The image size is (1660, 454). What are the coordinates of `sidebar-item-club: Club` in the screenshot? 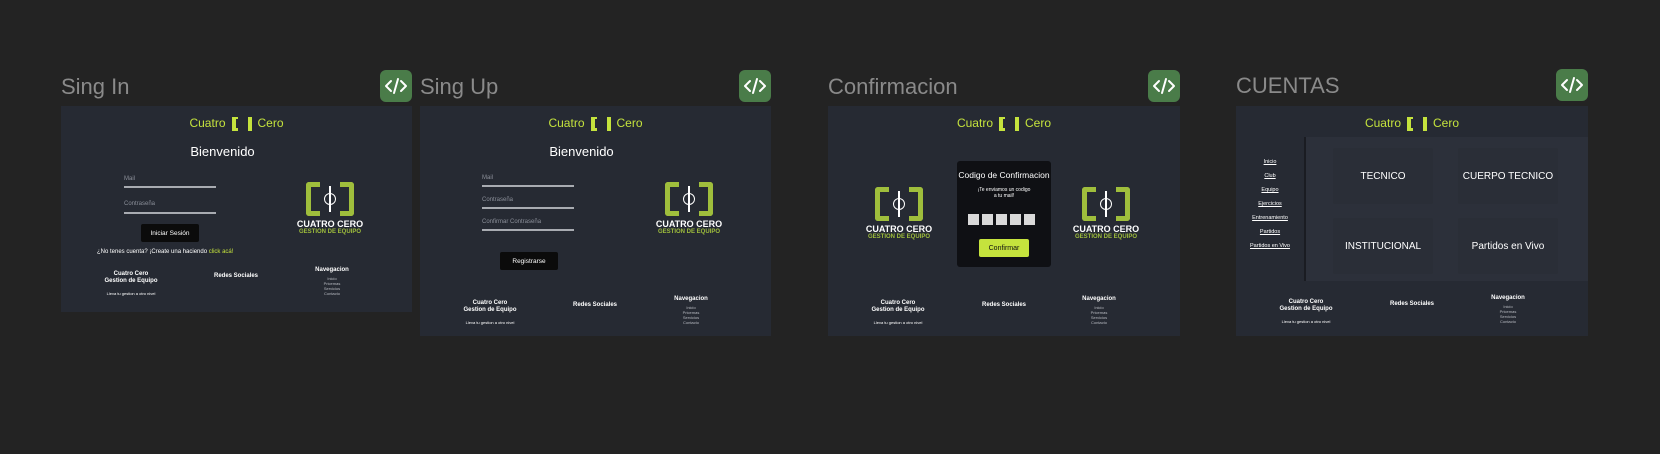 It's located at (1270, 176).